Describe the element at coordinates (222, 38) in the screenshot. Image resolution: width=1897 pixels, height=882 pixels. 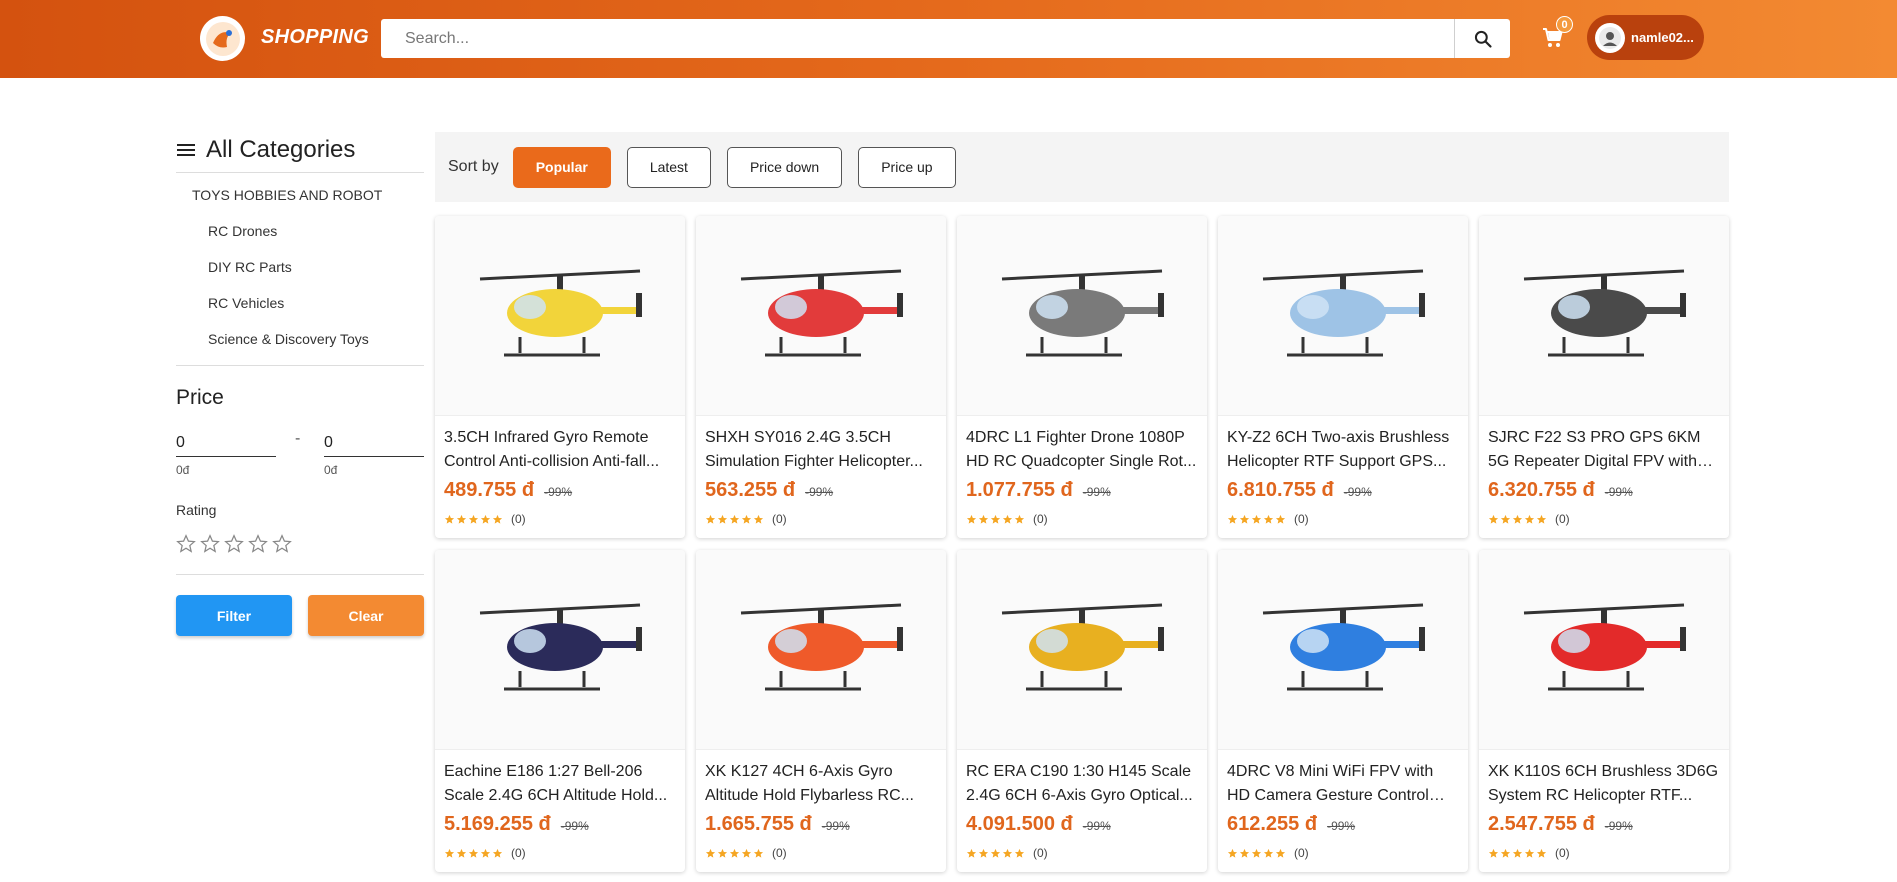
I see `brand-logo` at that location.